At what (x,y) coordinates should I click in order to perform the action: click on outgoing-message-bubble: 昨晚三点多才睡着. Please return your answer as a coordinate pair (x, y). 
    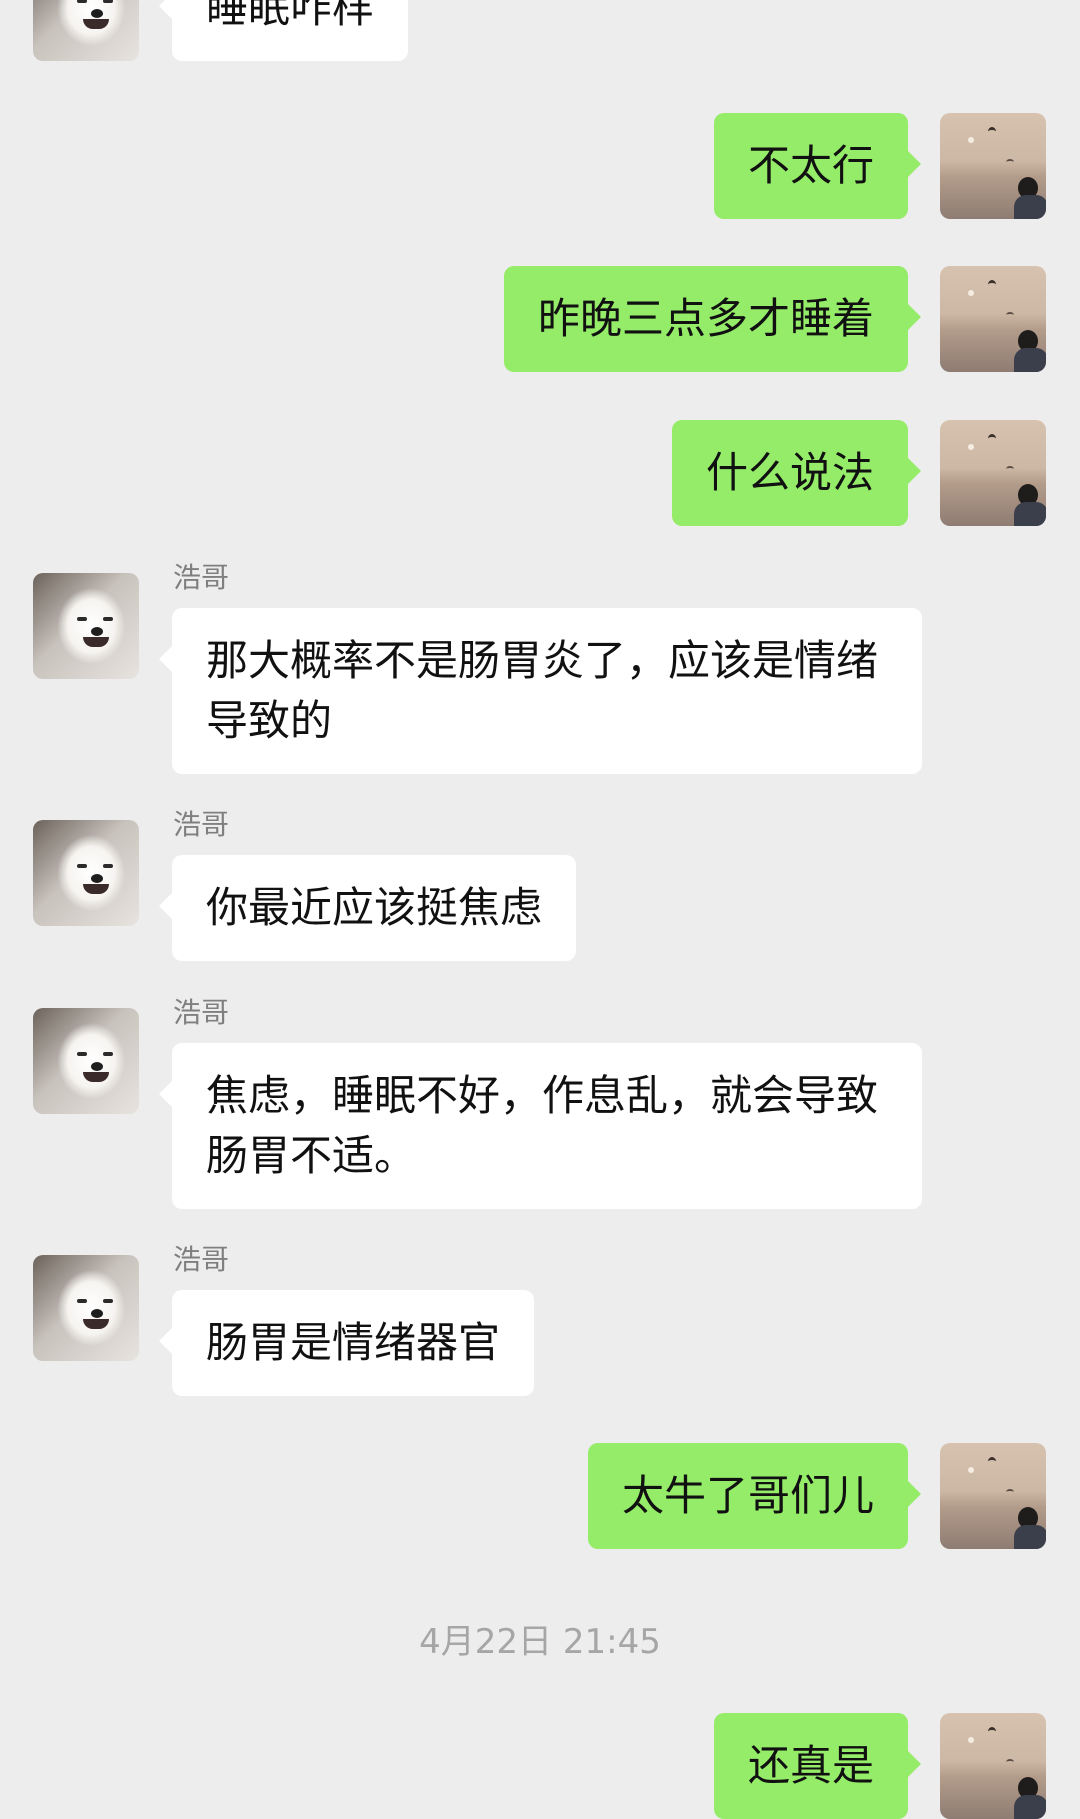
    Looking at the image, I should click on (712, 319).